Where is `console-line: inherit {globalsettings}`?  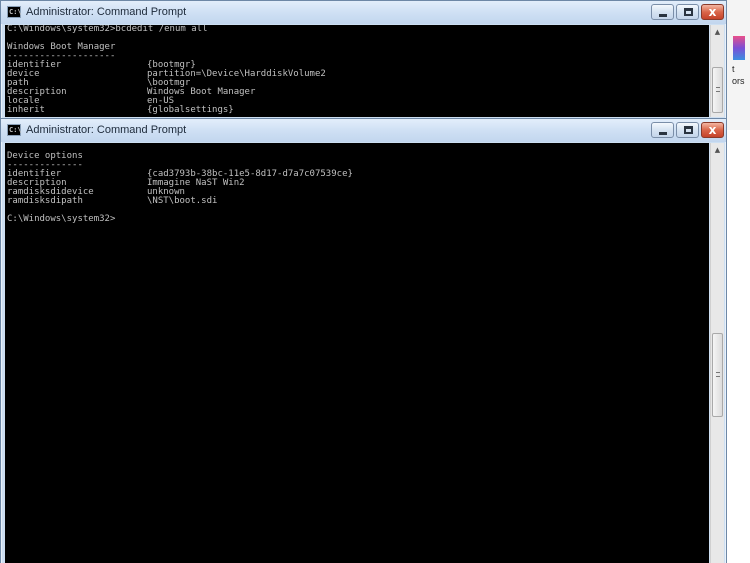
console-line: inherit {globalsettings} is located at coordinates (357, 110).